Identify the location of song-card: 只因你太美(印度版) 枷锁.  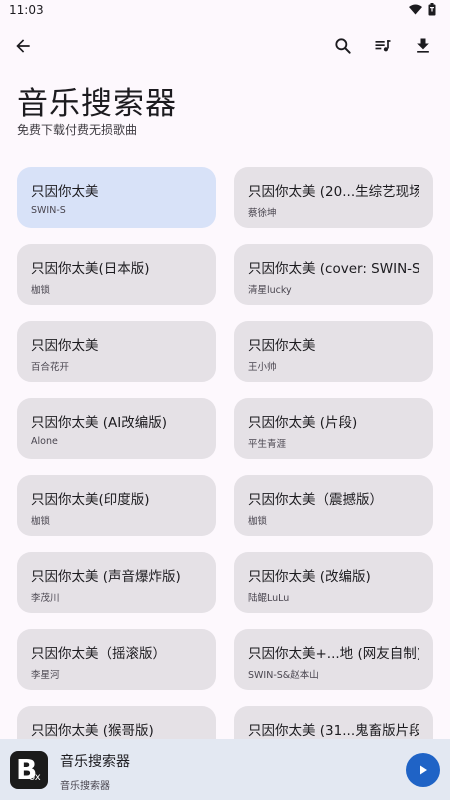
(116, 505).